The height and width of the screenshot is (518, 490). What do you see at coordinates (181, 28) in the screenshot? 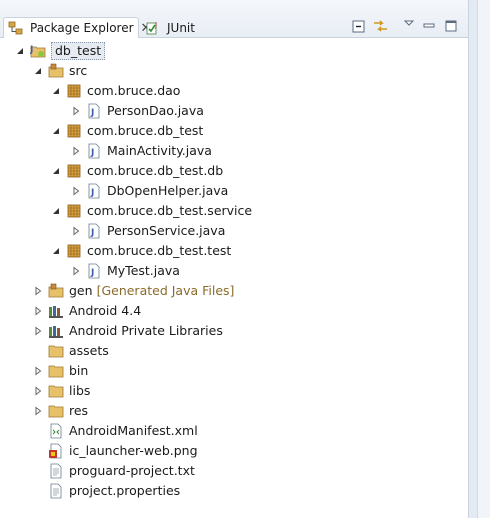
I see `tab-label: JUnit` at bounding box center [181, 28].